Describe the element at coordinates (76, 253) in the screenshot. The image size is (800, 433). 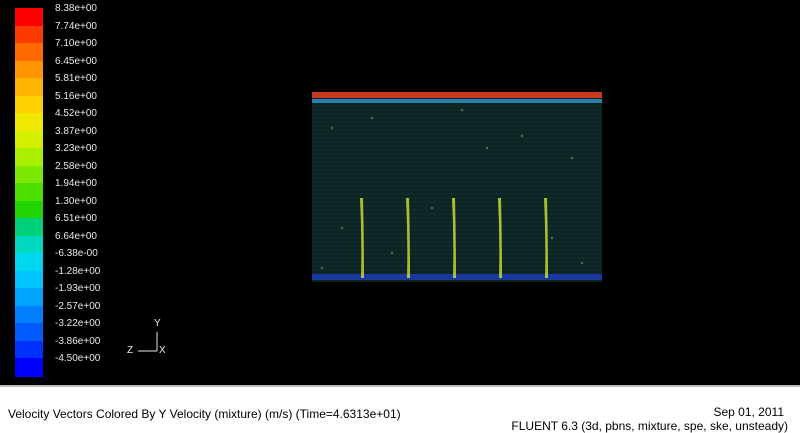
I see `legend-label: -6.38e-00` at that location.